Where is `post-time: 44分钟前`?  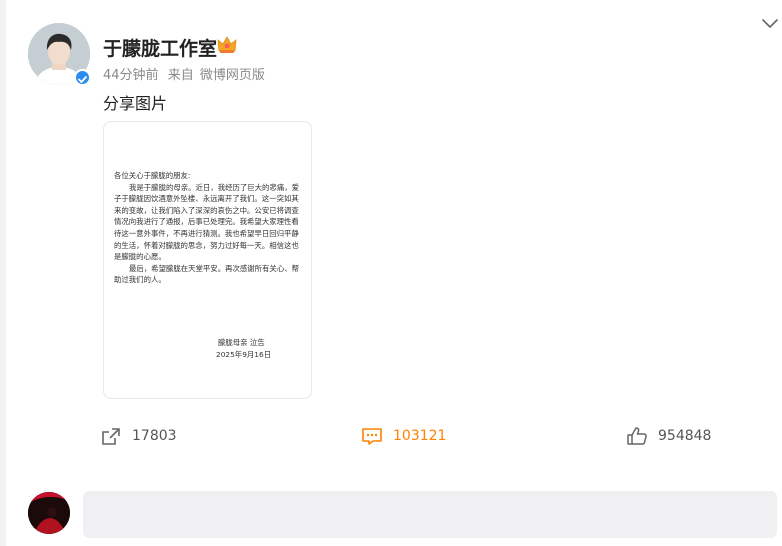
post-time: 44分钟前 is located at coordinates (131, 75).